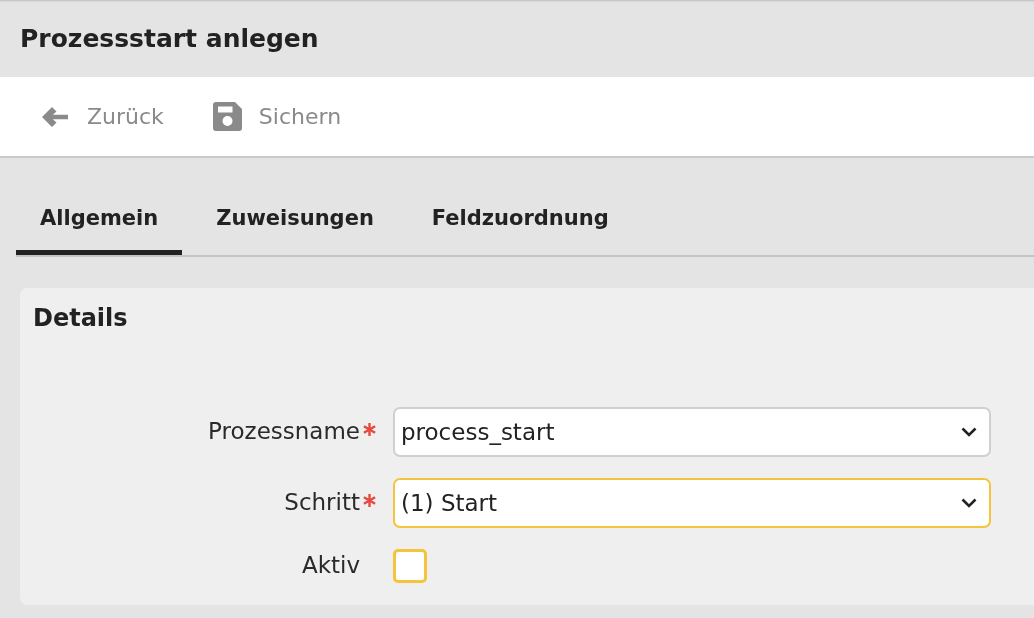 The height and width of the screenshot is (618, 1034). What do you see at coordinates (284, 432) in the screenshot?
I see `field-label: Prozessname` at bounding box center [284, 432].